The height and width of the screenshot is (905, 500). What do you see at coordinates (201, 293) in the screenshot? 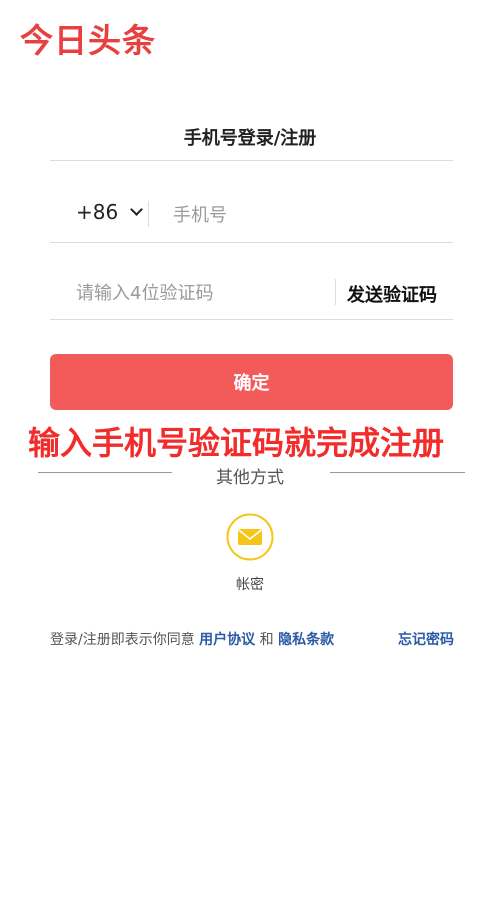
I see `verification-code-input` at bounding box center [201, 293].